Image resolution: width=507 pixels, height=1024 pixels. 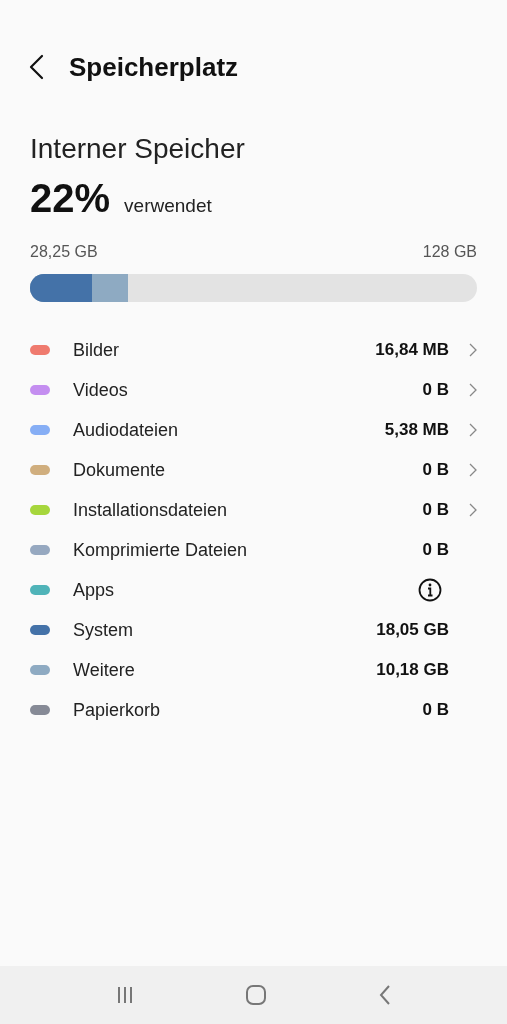 I want to click on storage-title: Interner Speicher, so click(x=137, y=148).